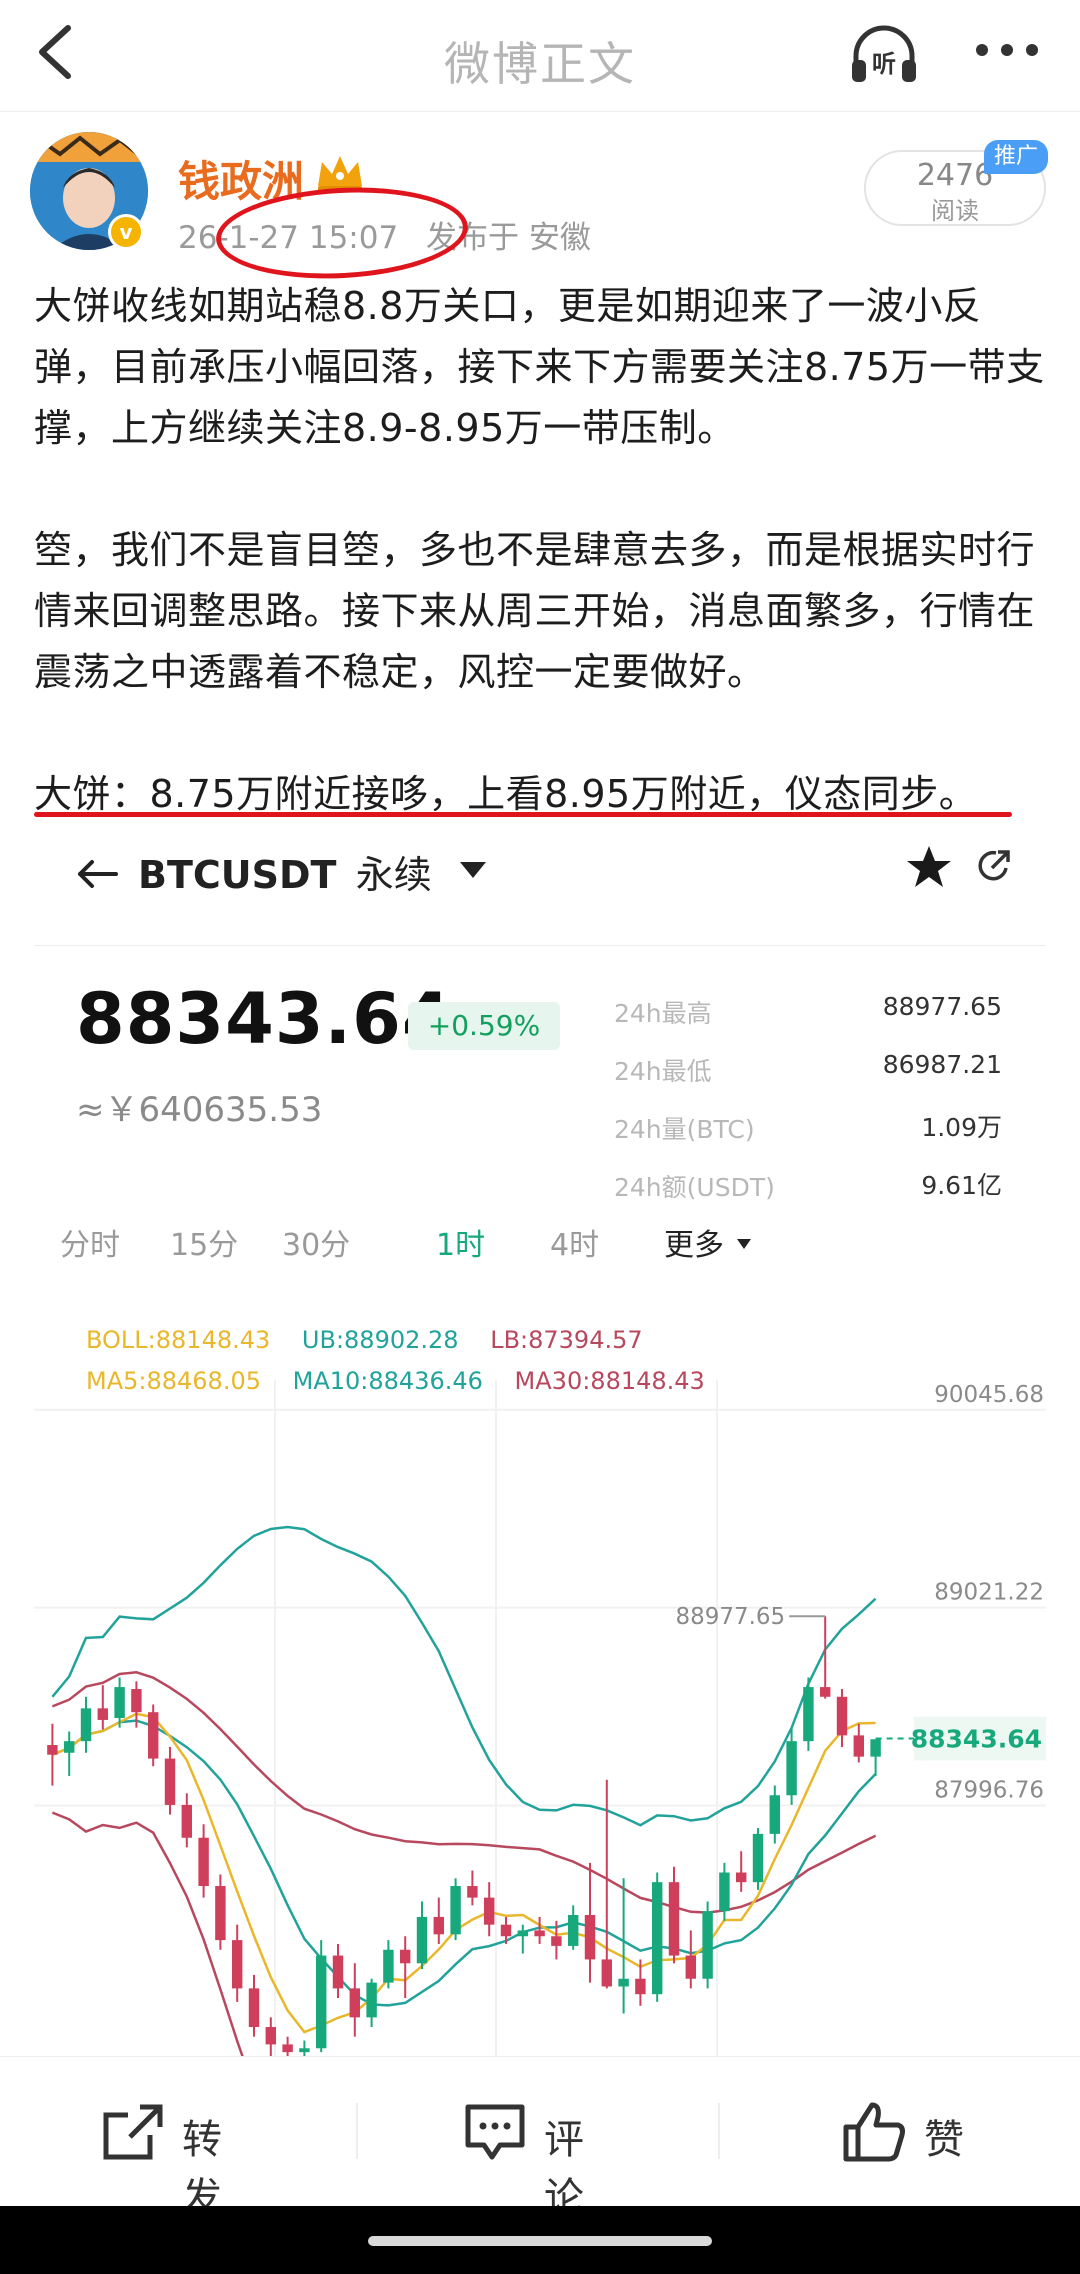 Image resolution: width=1080 pixels, height=2274 pixels. I want to click on stat-row: 24h最高 88977.65, so click(829, 1015).